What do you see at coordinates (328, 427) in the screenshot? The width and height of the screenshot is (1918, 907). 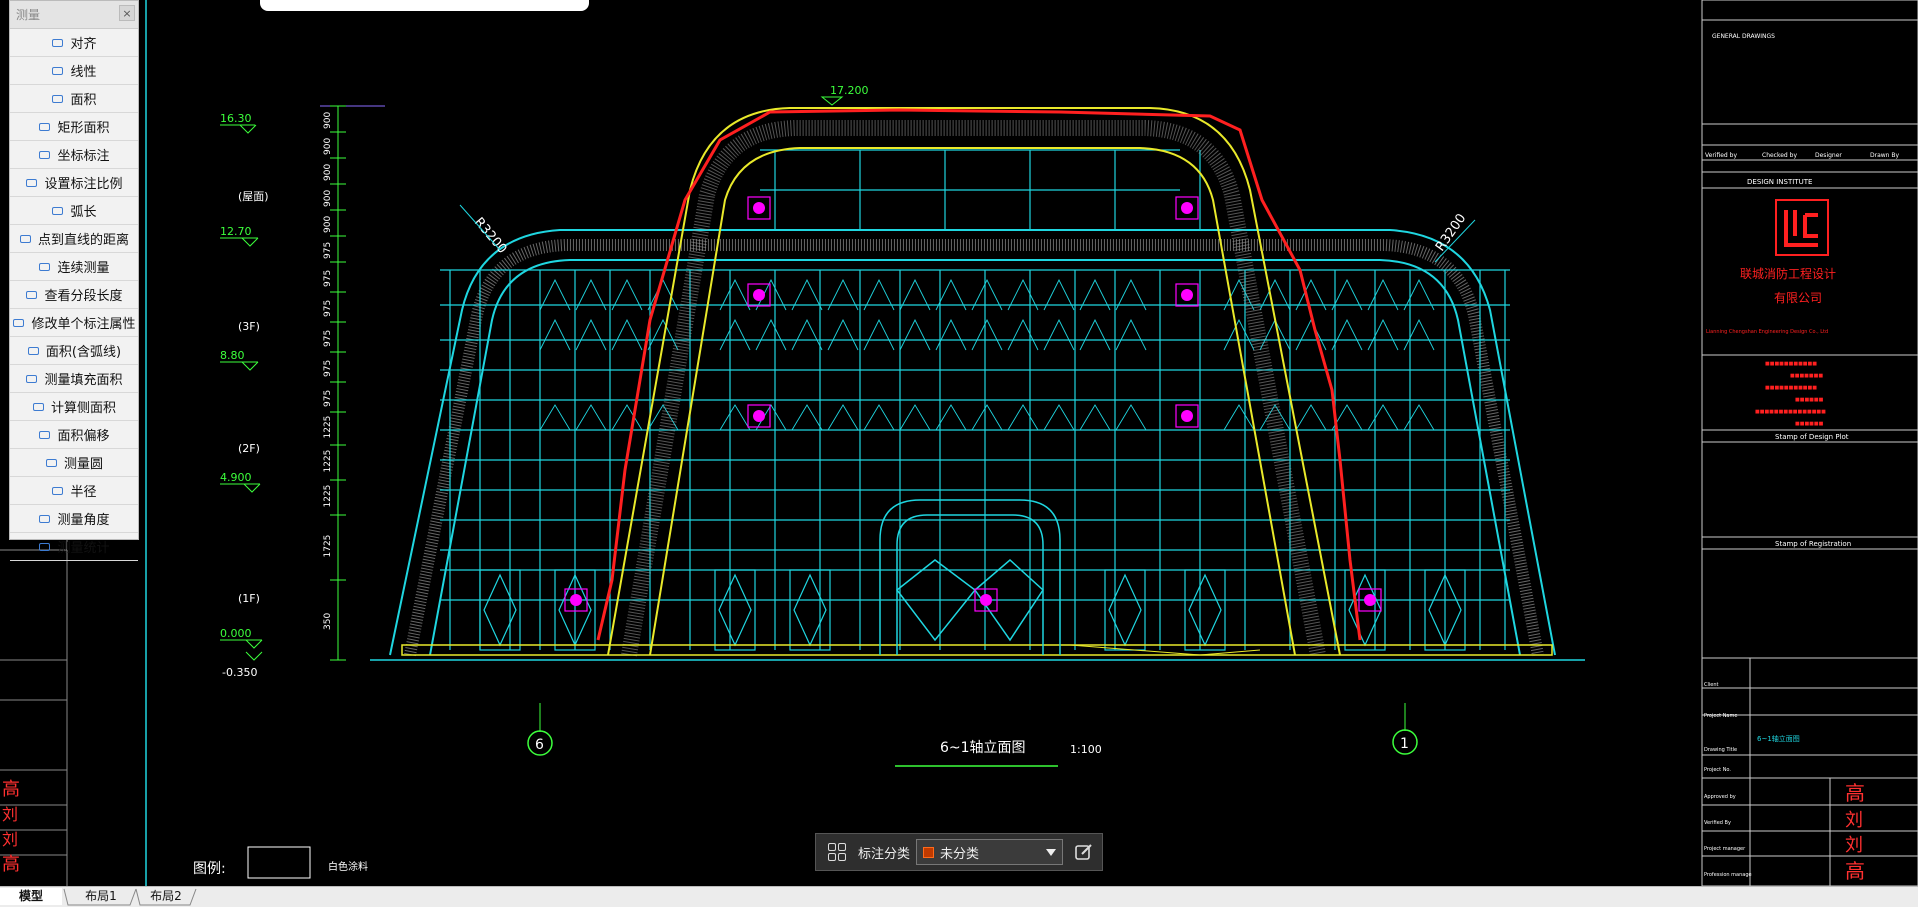 I see `dimension-label: 1225` at bounding box center [328, 427].